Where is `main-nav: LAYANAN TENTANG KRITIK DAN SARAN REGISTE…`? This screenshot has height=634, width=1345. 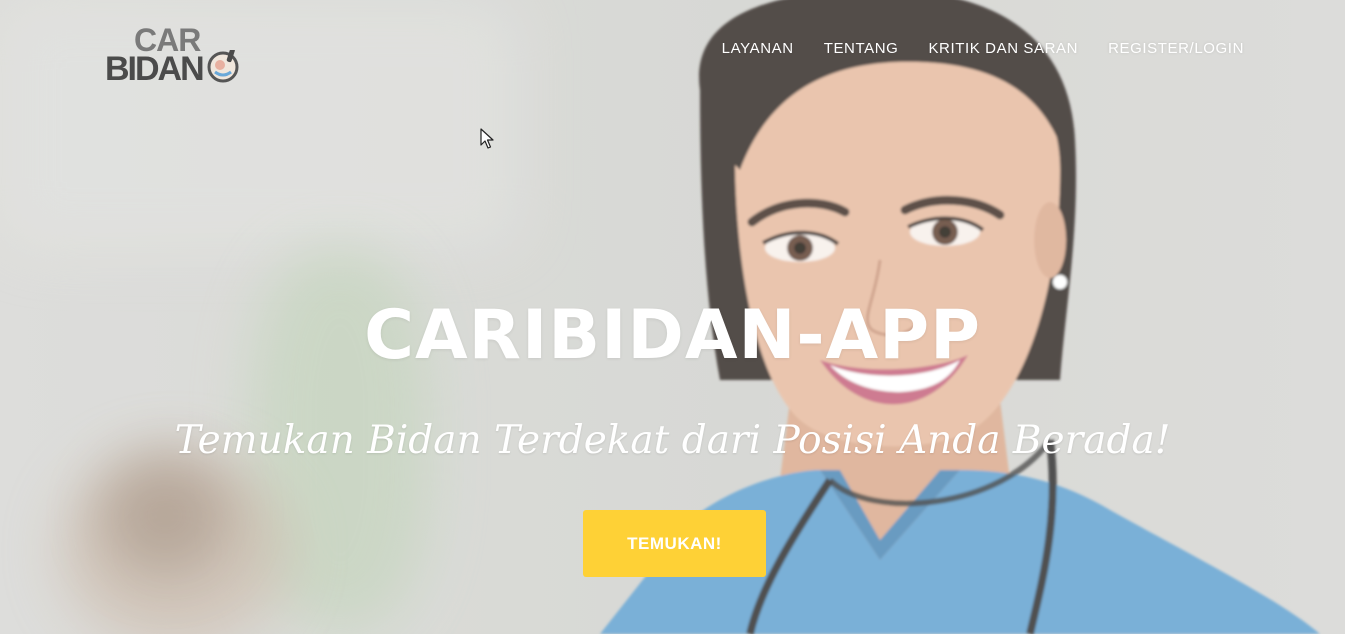
main-nav: LAYANAN TENTANG KRITIK DAN SARAN REGISTE… is located at coordinates (983, 48).